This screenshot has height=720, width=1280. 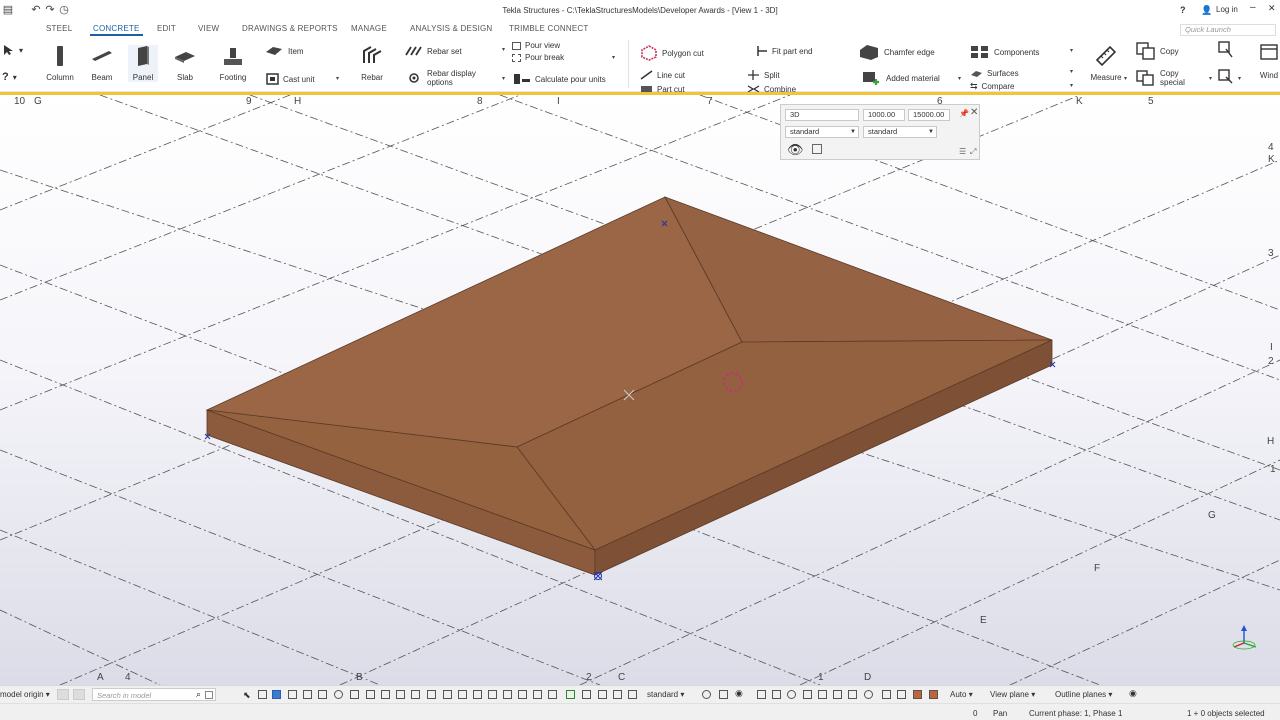 What do you see at coordinates (370, 694) in the screenshot?
I see `select-views-icon` at bounding box center [370, 694].